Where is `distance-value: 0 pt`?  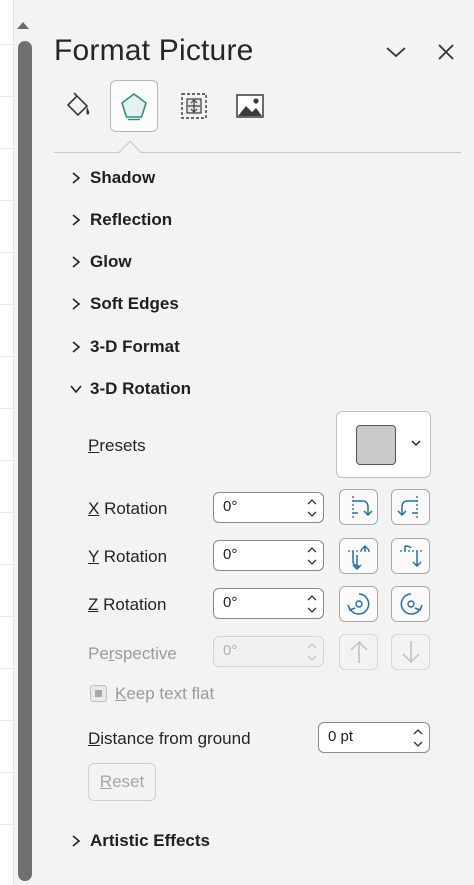 distance-value: 0 pt is located at coordinates (341, 736).